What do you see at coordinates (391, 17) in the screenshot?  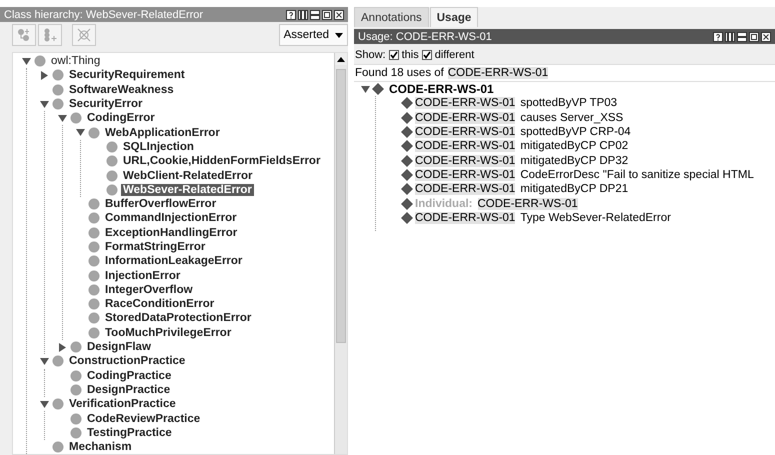 I see `tab: Annotations` at bounding box center [391, 17].